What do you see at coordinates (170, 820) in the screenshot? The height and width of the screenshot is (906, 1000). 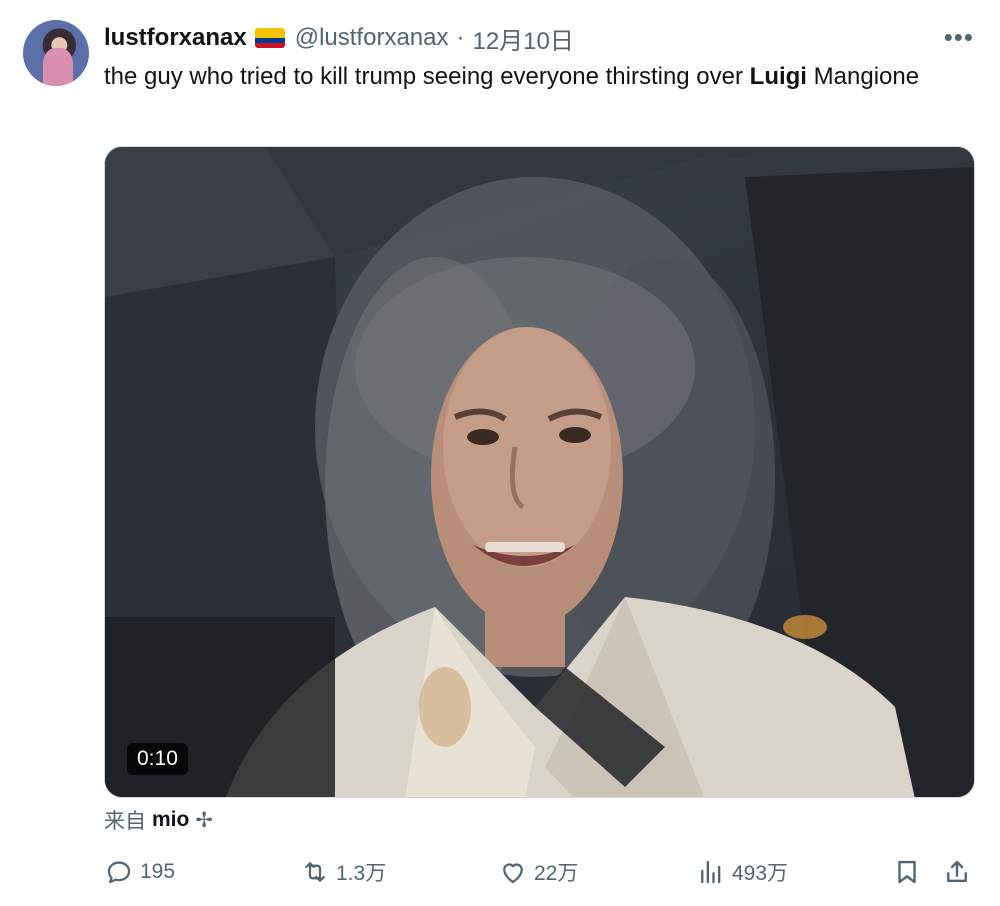 I see `source-name: mio` at bounding box center [170, 820].